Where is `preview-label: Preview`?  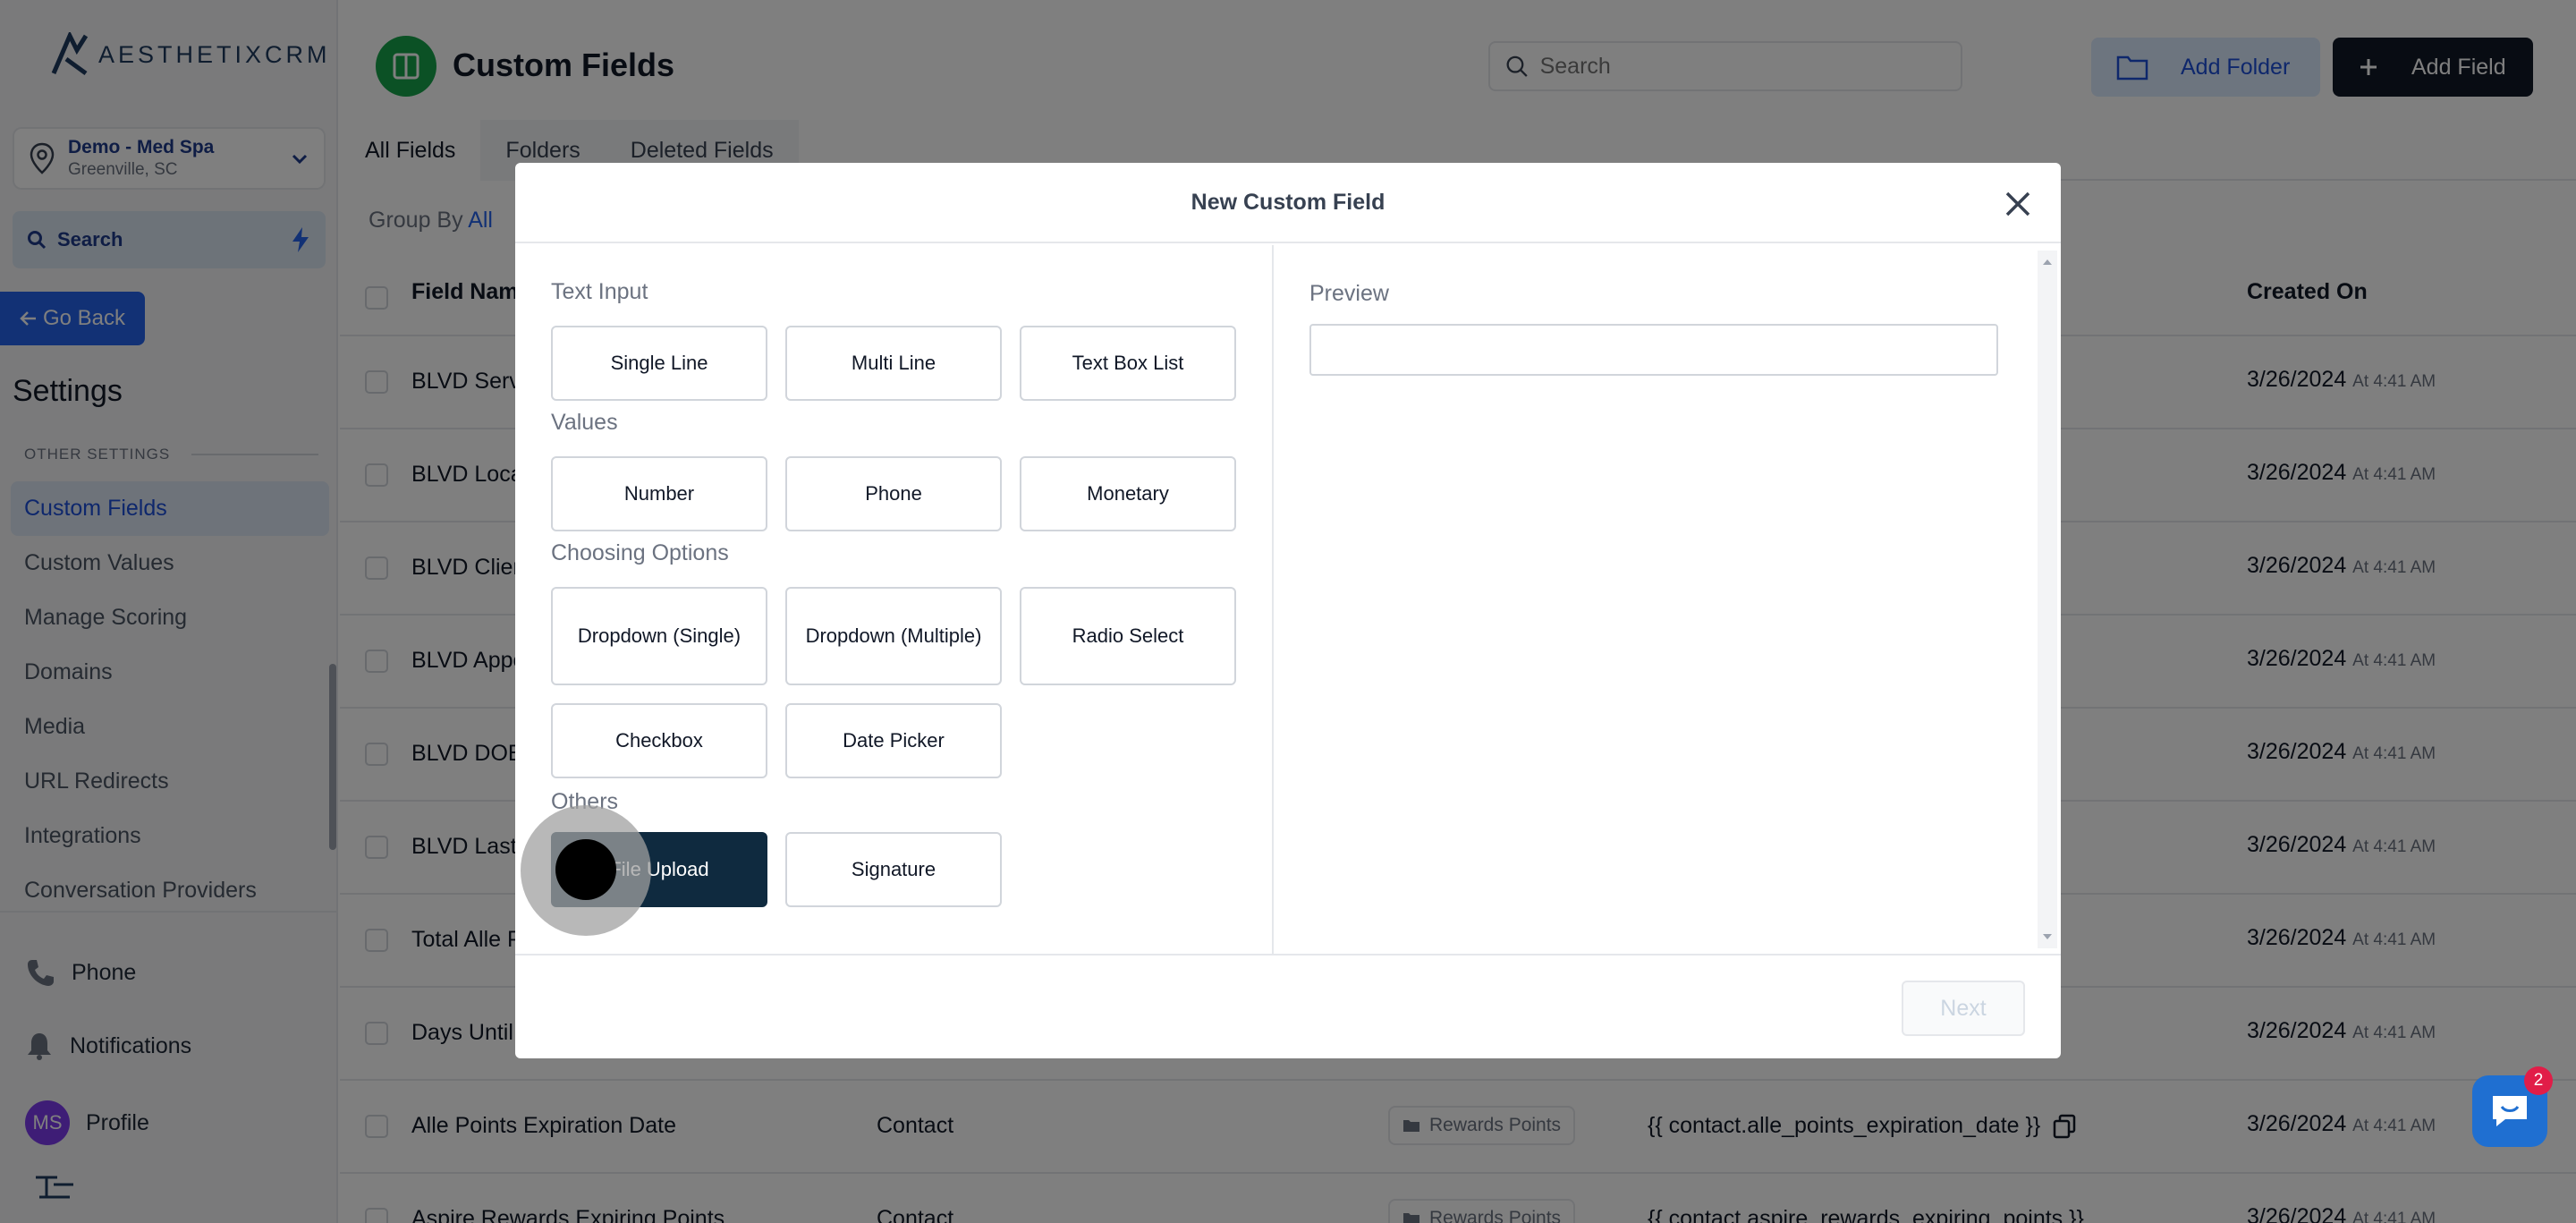 preview-label: Preview is located at coordinates (1349, 293).